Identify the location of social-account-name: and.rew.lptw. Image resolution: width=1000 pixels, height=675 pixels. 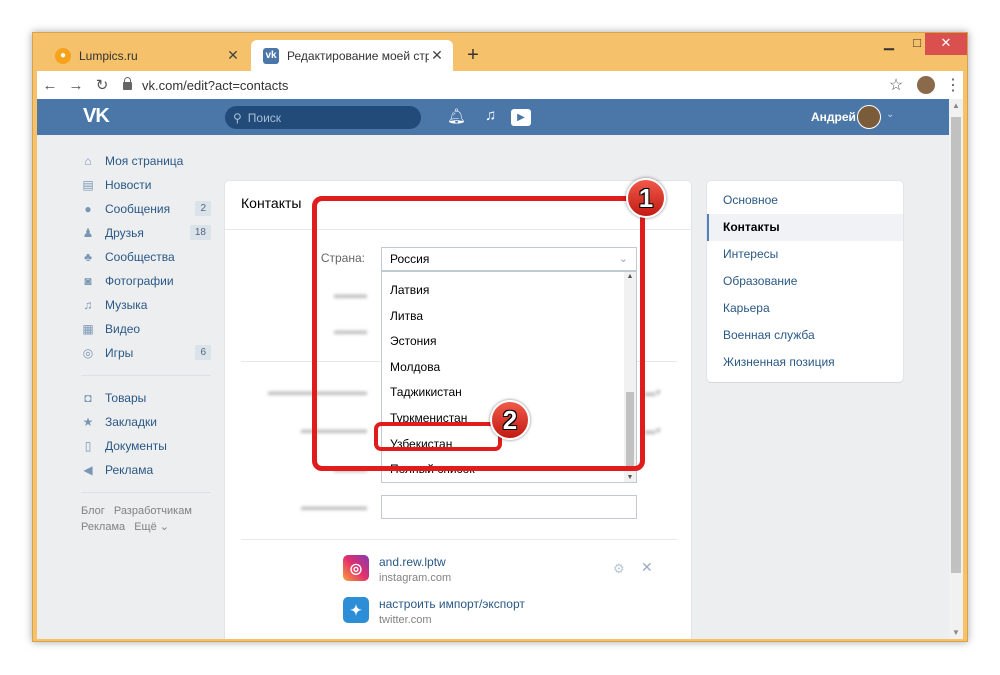
(415, 562).